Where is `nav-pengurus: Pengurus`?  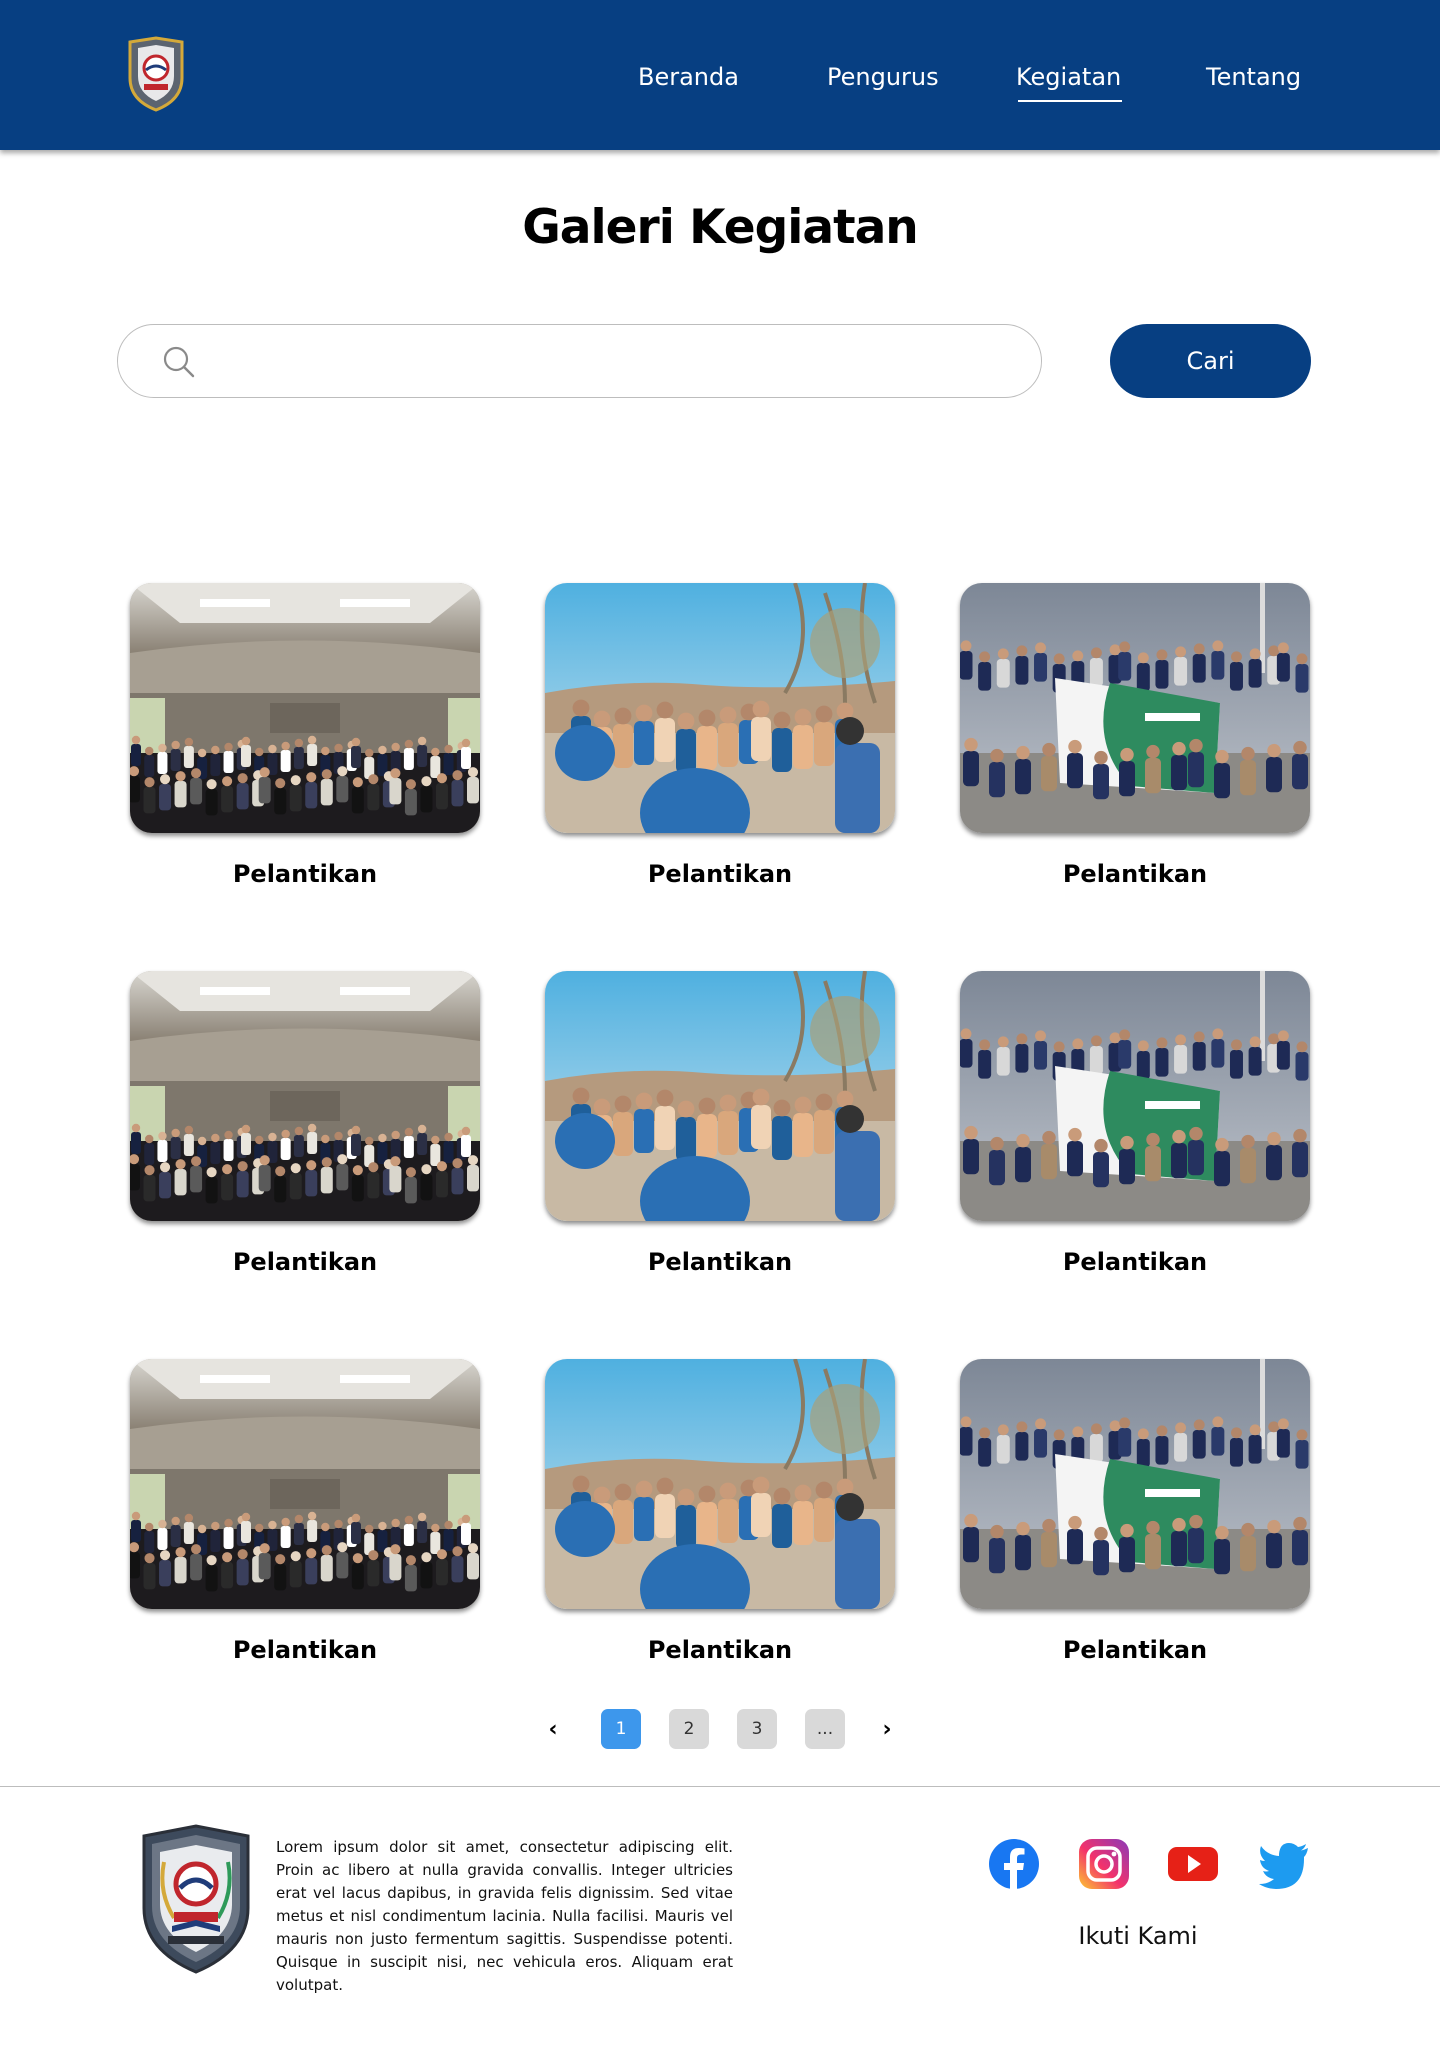
nav-pengurus: Pengurus is located at coordinates (883, 77).